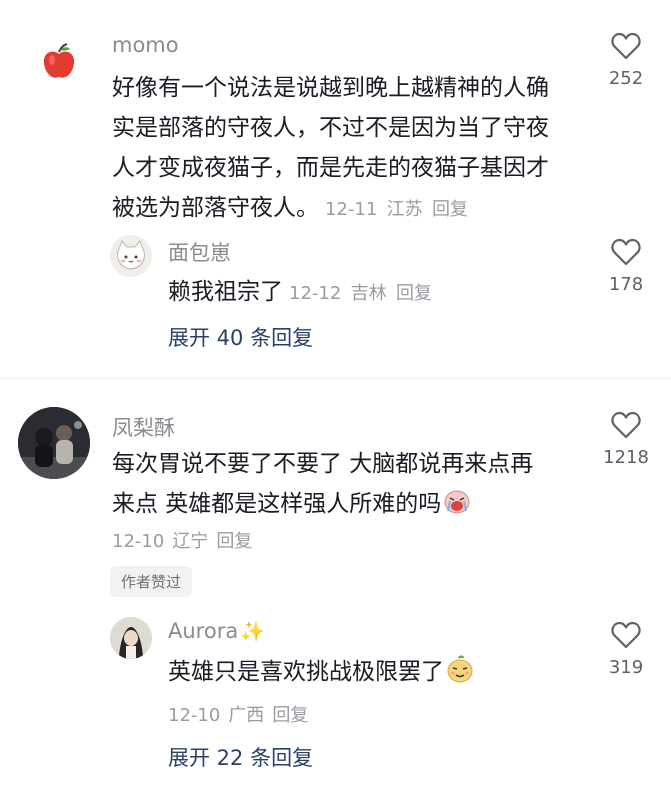 This screenshot has width=671, height=800. I want to click on reply-location: 吉林, so click(368, 293).